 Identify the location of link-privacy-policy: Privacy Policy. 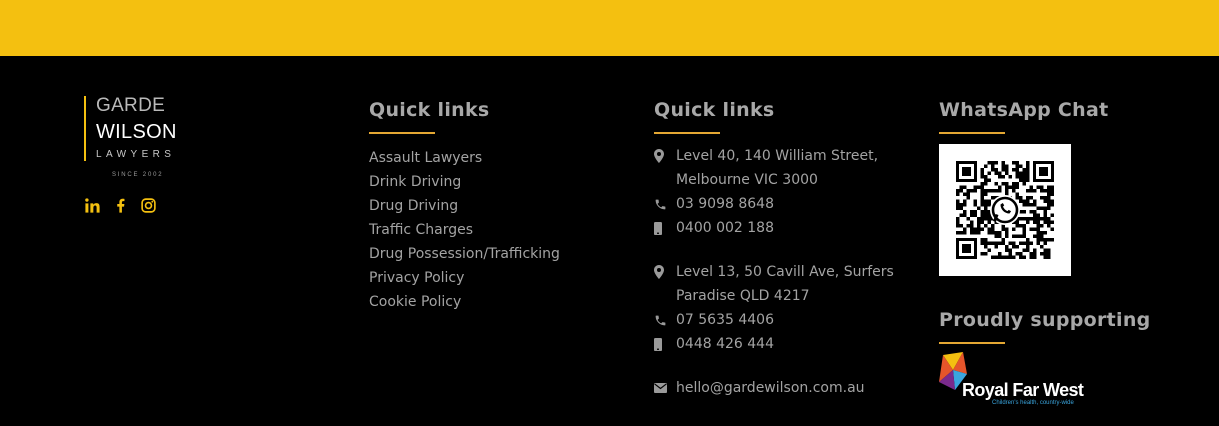
(464, 278).